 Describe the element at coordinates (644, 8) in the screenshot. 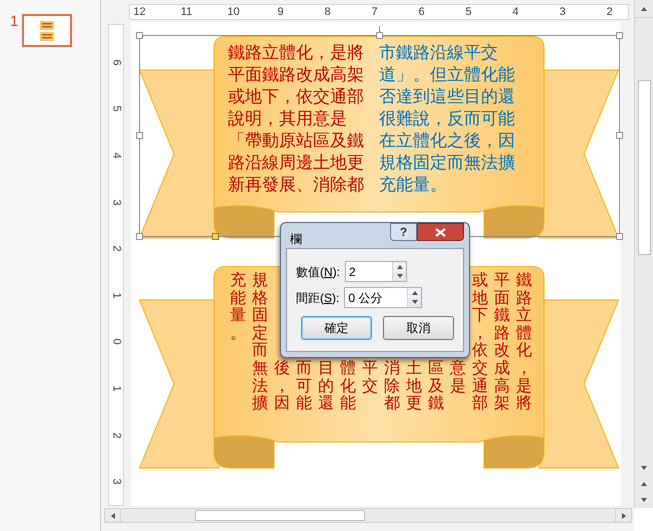

I see `scroll-up-icon` at that location.